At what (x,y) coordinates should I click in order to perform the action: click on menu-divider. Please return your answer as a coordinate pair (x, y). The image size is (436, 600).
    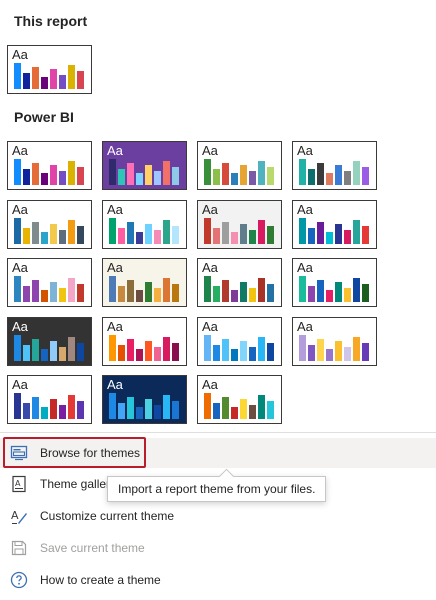
    Looking at the image, I should click on (218, 432).